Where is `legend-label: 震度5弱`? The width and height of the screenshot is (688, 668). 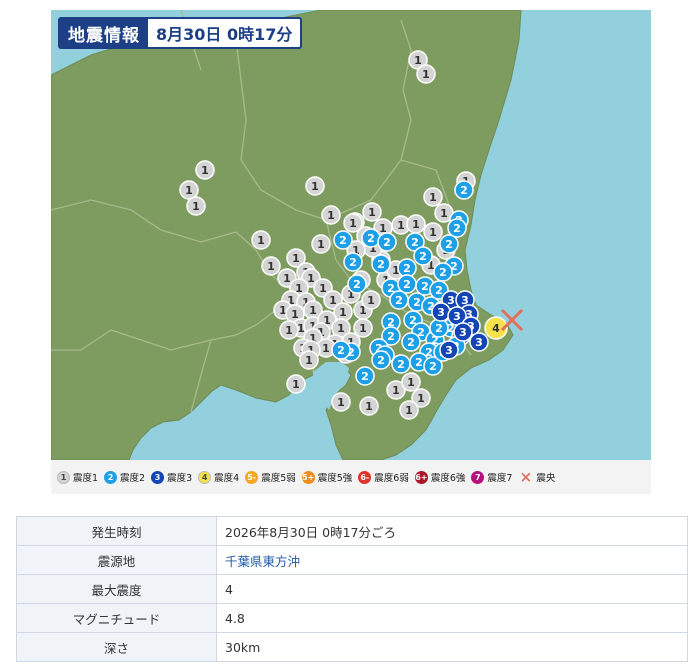 legend-label: 震度5弱 is located at coordinates (278, 478).